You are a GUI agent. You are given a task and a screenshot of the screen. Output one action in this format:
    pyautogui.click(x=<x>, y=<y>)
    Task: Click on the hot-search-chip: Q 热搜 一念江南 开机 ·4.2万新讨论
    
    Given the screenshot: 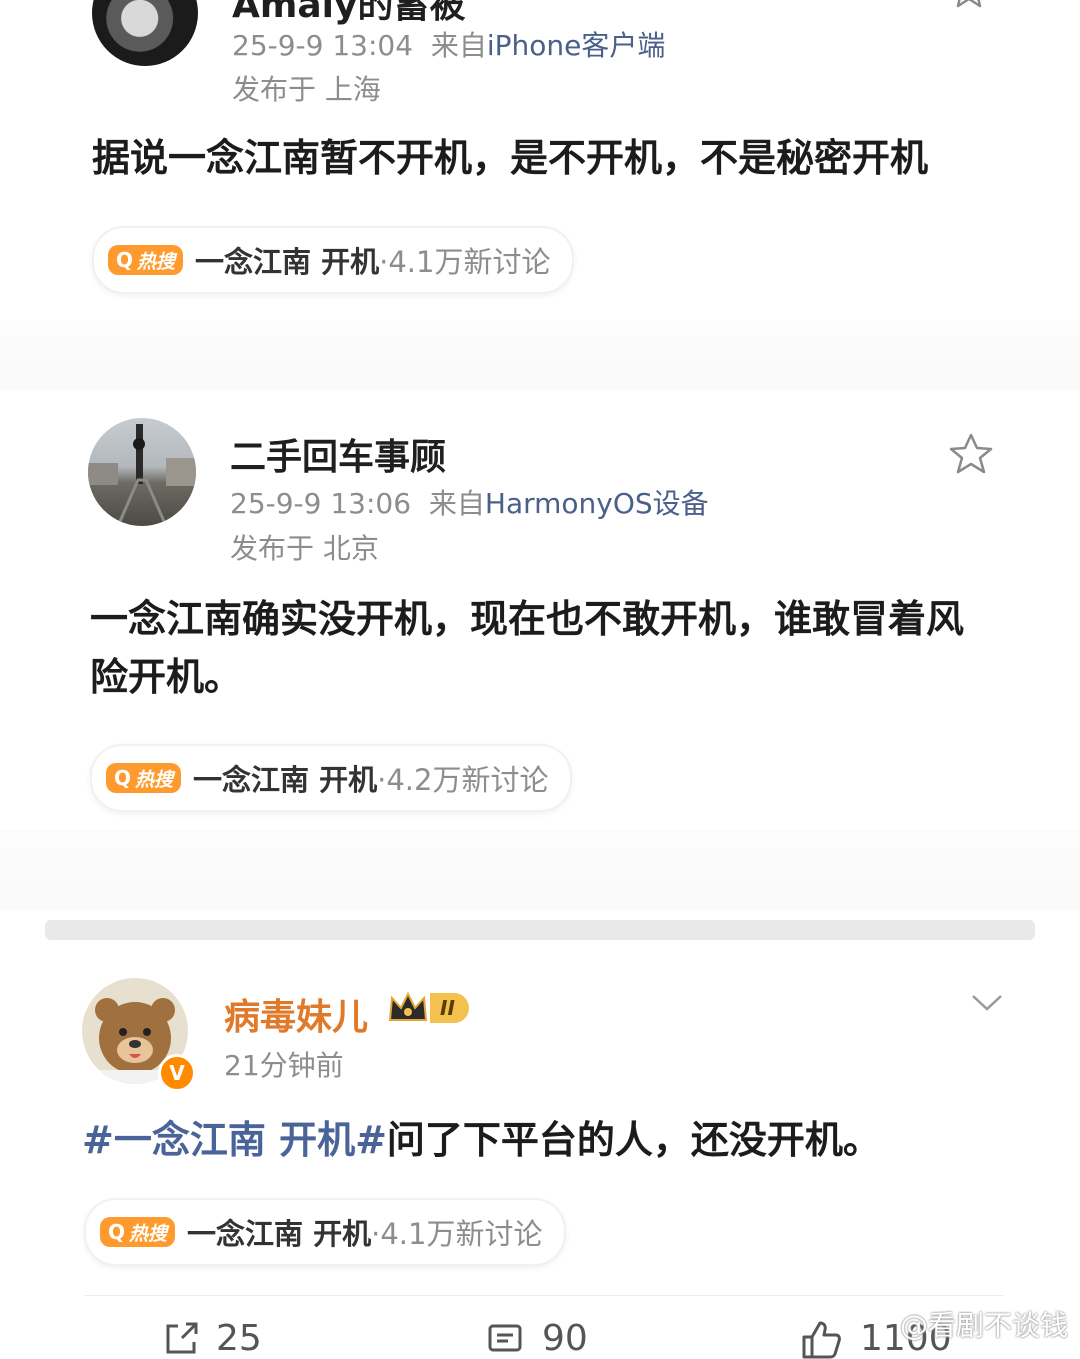 What is the action you would take?
    pyautogui.click(x=331, y=778)
    